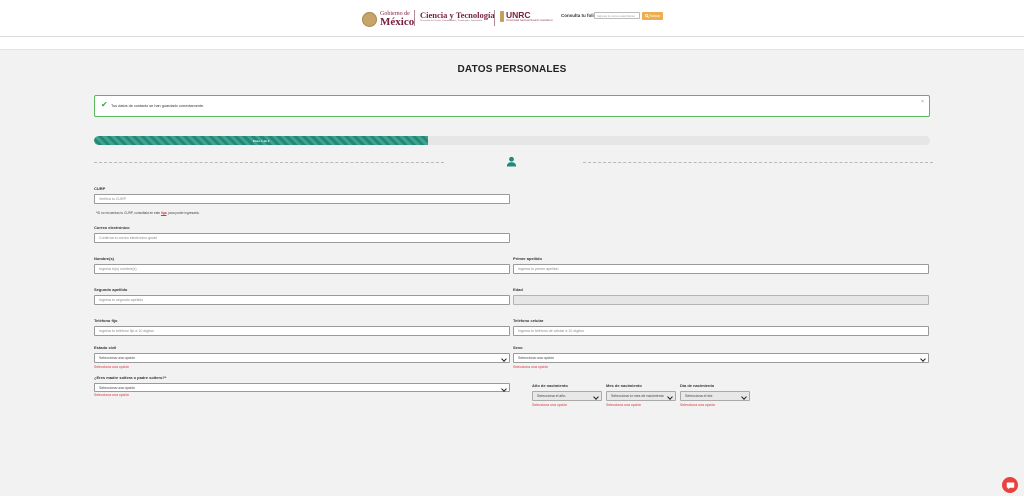 The image size is (1024, 496). What do you see at coordinates (721, 269) in the screenshot?
I see `primer-apellido-input: Ingresa tu primer apellido` at bounding box center [721, 269].